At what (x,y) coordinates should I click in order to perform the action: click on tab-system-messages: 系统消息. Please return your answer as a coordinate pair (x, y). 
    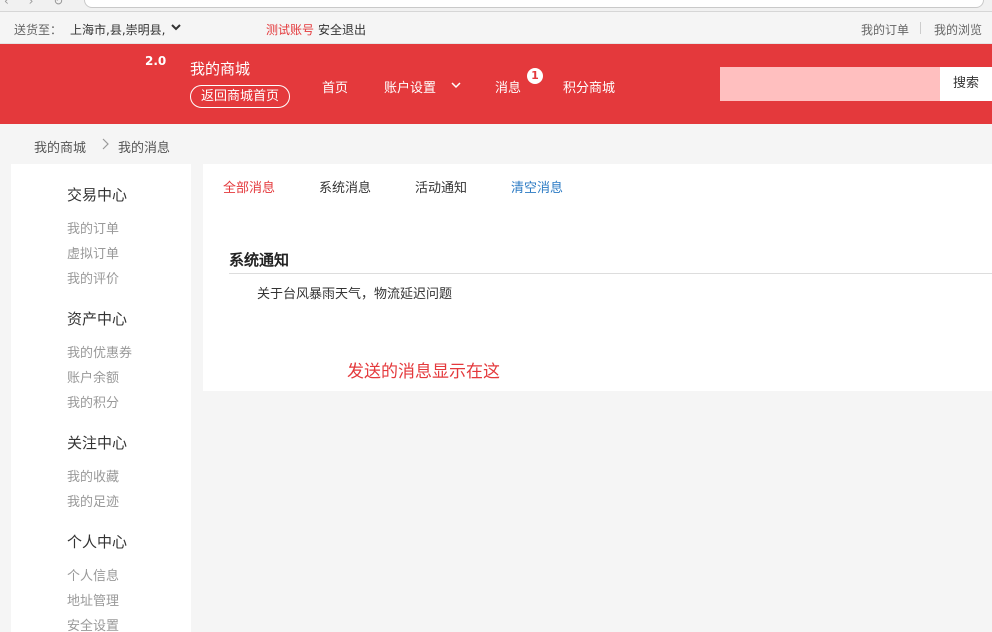
    Looking at the image, I should click on (345, 186).